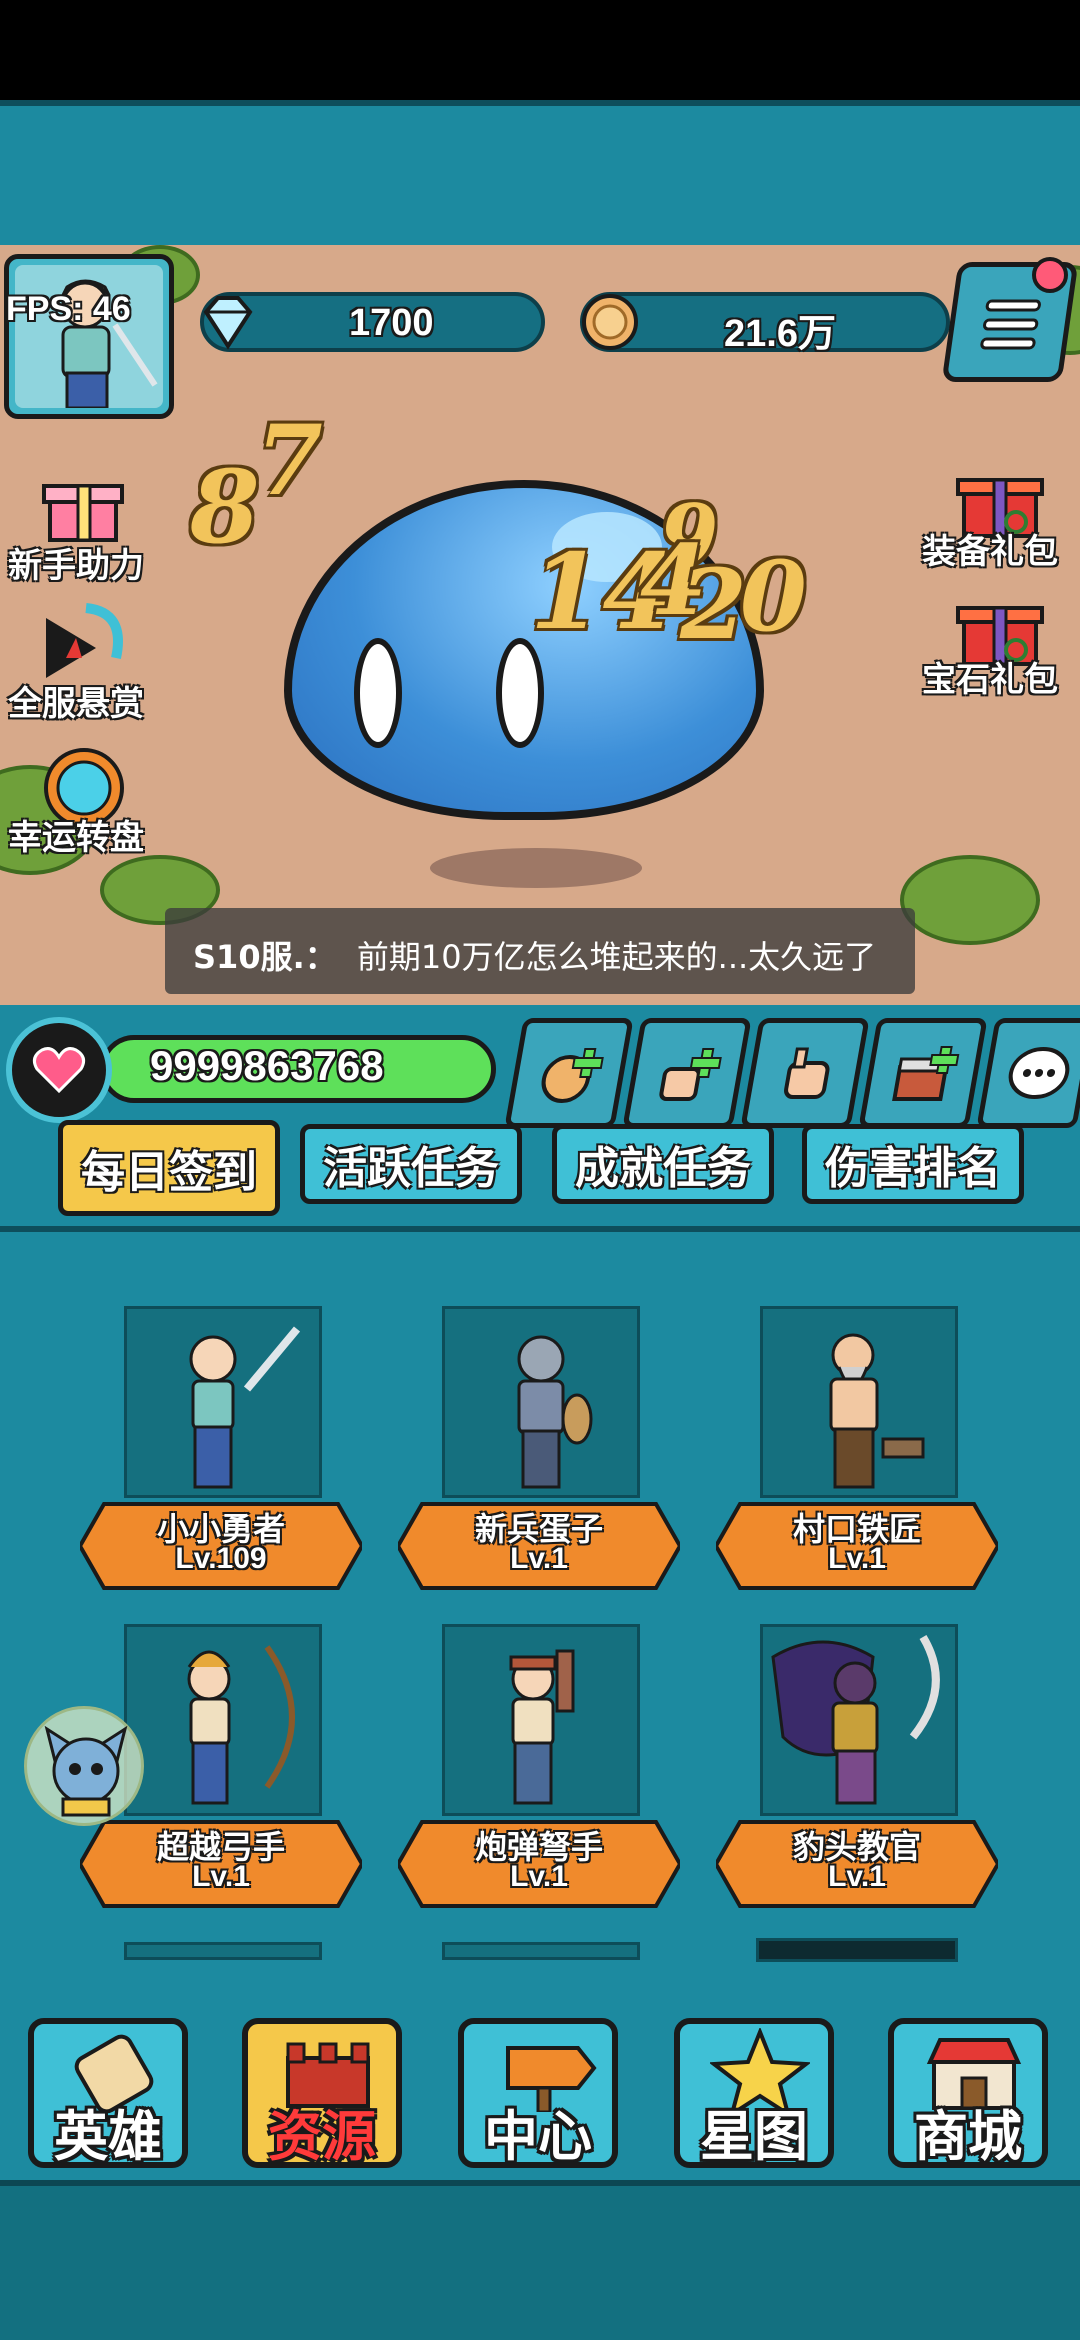  What do you see at coordinates (391, 323) in the screenshot?
I see `gem-amount: 1700` at bounding box center [391, 323].